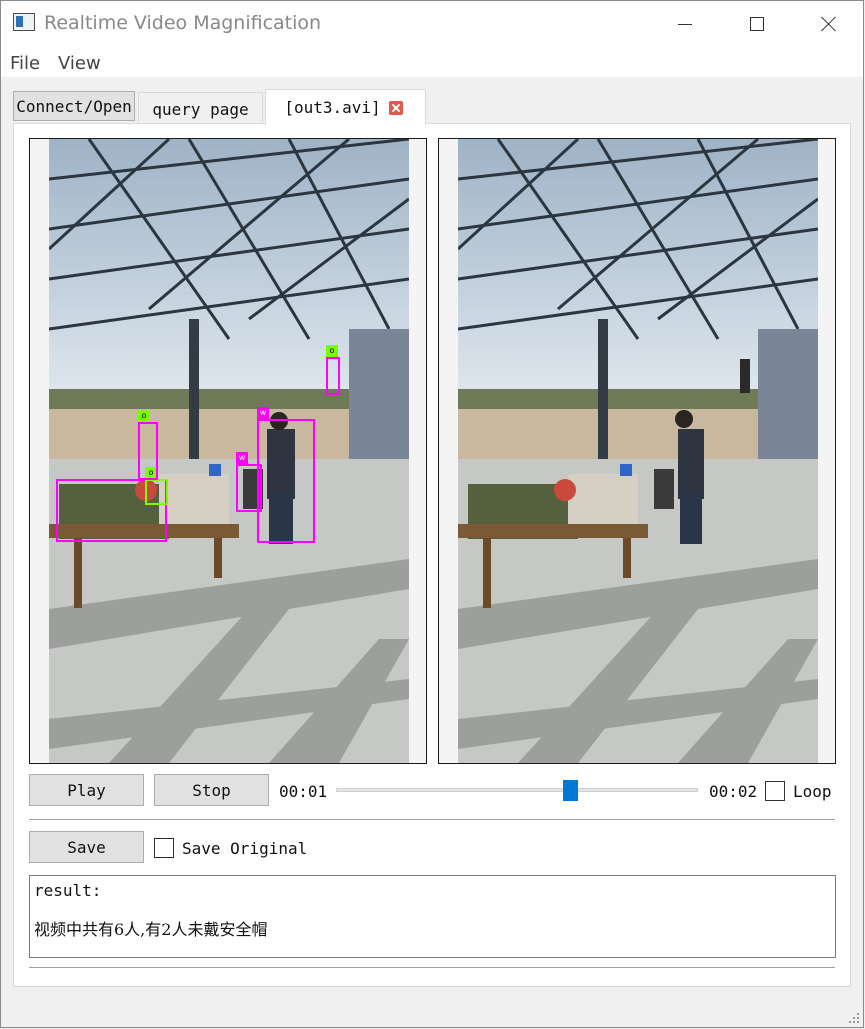 This screenshot has width=865, height=1029. What do you see at coordinates (86, 847) in the screenshot?
I see `save-button: Save` at bounding box center [86, 847].